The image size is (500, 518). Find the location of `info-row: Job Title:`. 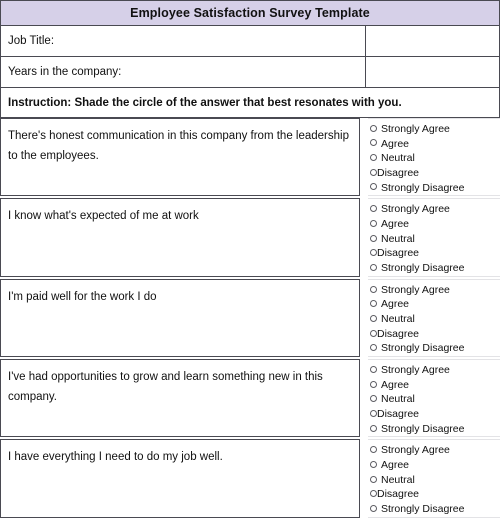

info-row: Job Title: is located at coordinates (250, 41).